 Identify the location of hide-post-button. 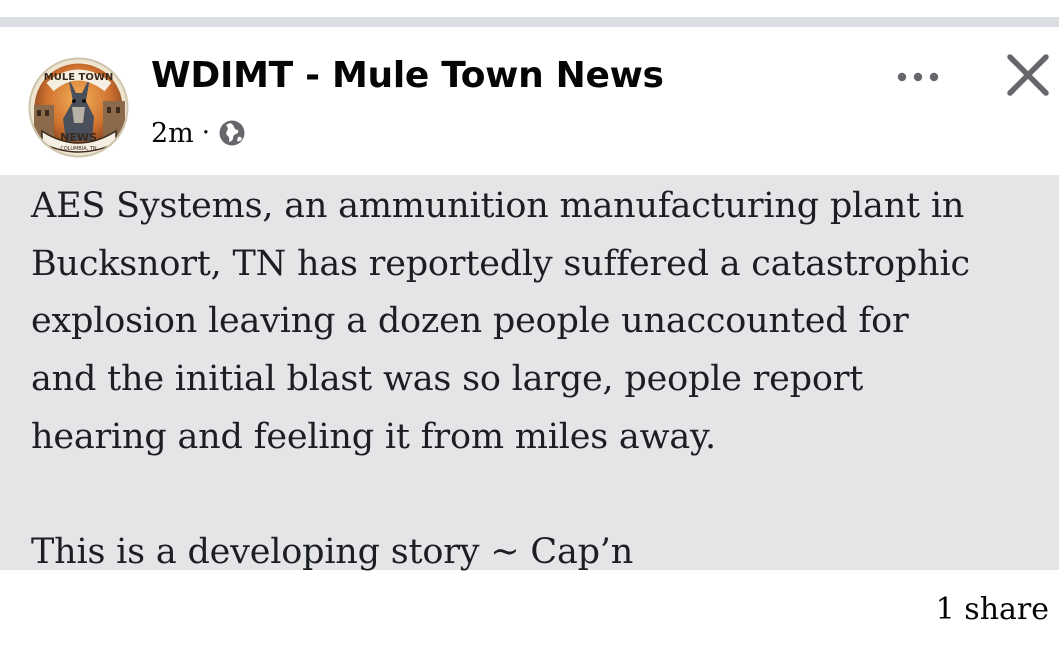
(1028, 75).